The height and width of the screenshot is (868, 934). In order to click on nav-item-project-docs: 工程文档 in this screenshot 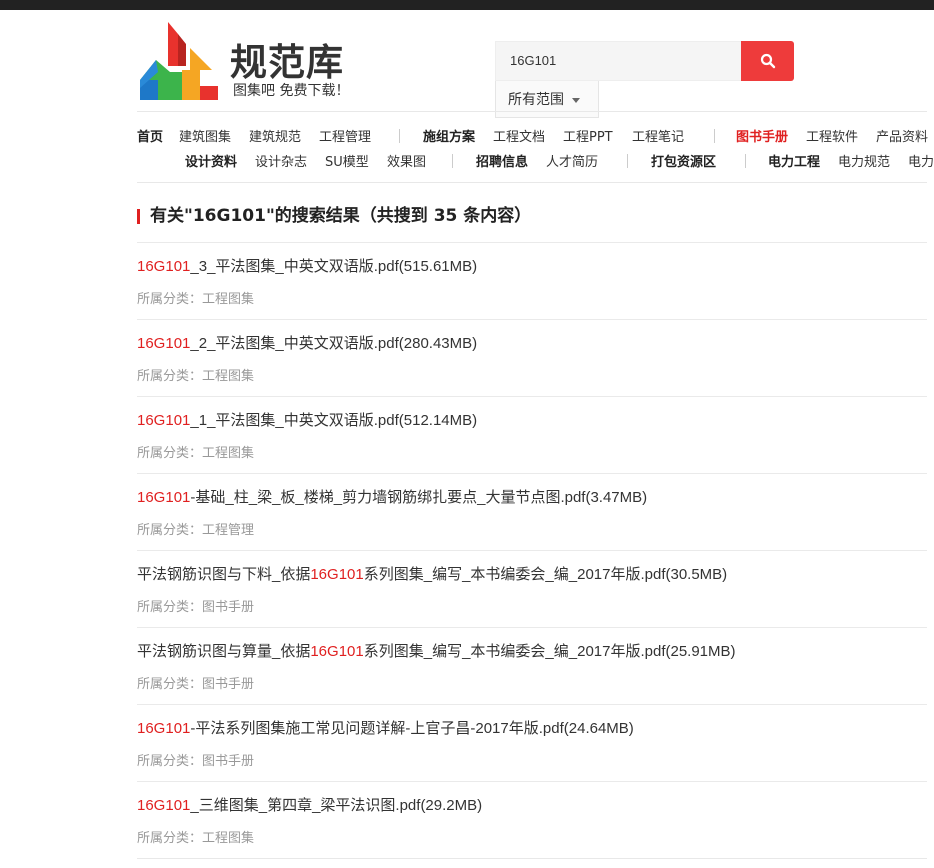, I will do `click(519, 135)`.